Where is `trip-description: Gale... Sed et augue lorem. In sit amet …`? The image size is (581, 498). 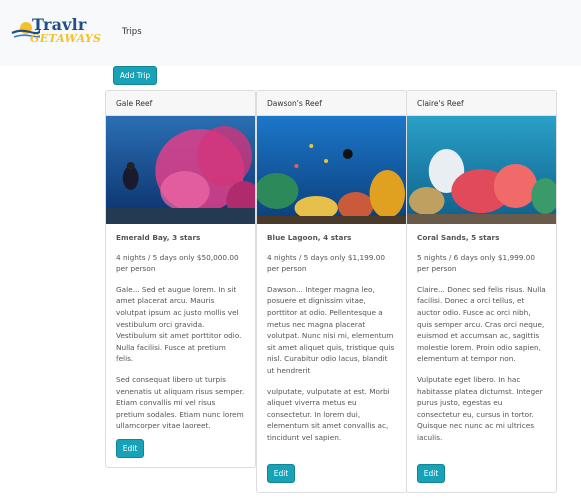
trip-description: Gale... Sed et augue lorem. In sit amet … is located at coordinates (180, 358).